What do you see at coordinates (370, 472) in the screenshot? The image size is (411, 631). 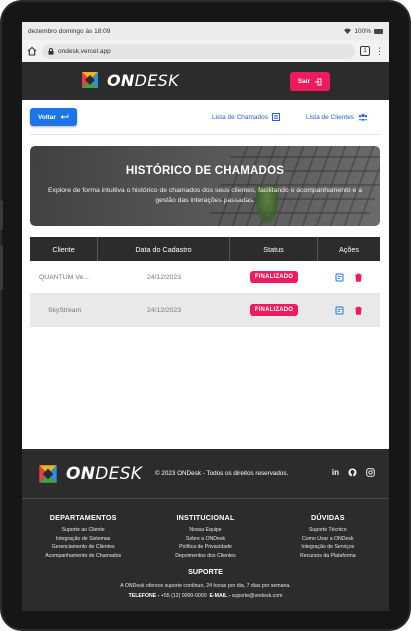 I see `instagram-icon` at bounding box center [370, 472].